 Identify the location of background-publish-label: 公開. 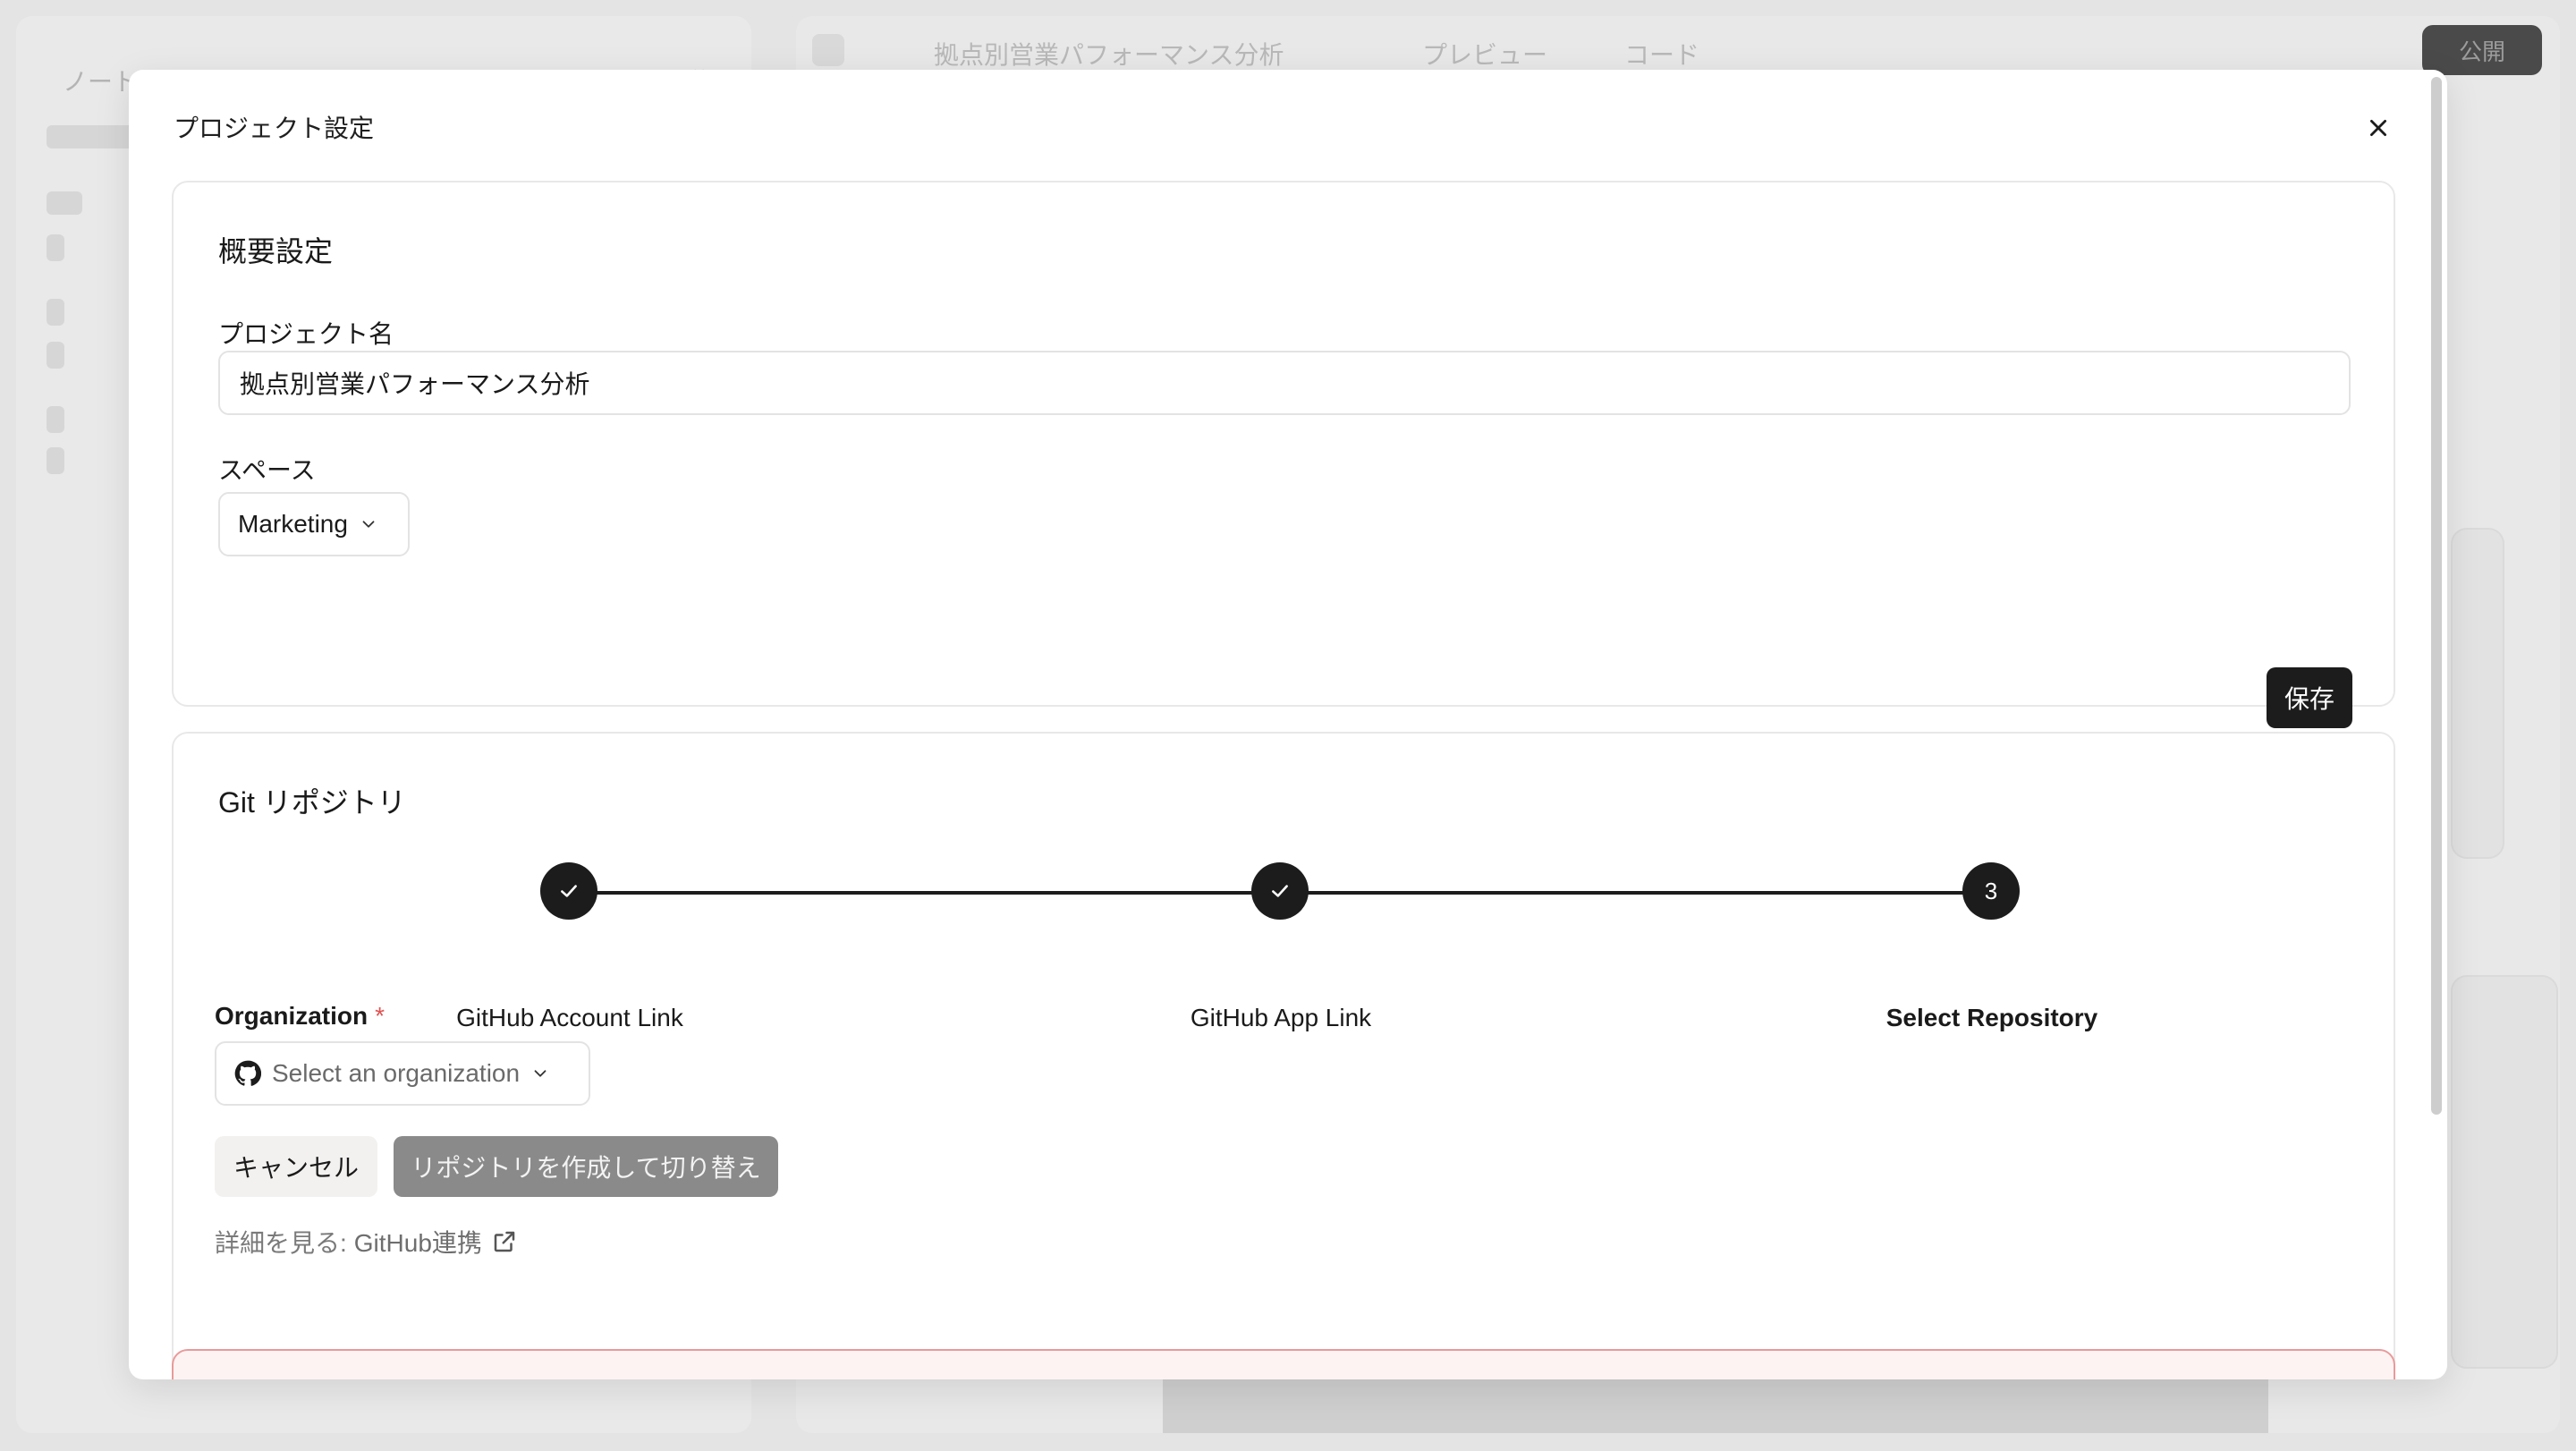
(2481, 51).